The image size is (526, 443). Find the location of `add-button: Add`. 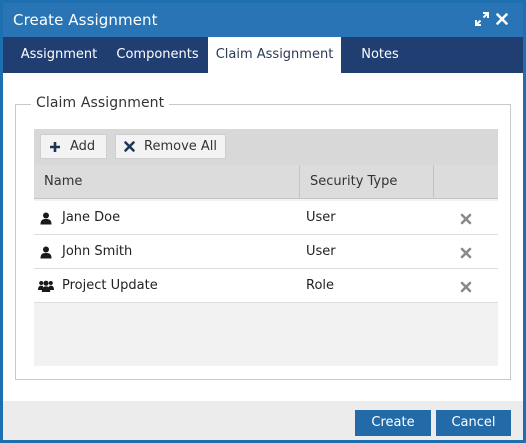

add-button: Add is located at coordinates (73, 146).